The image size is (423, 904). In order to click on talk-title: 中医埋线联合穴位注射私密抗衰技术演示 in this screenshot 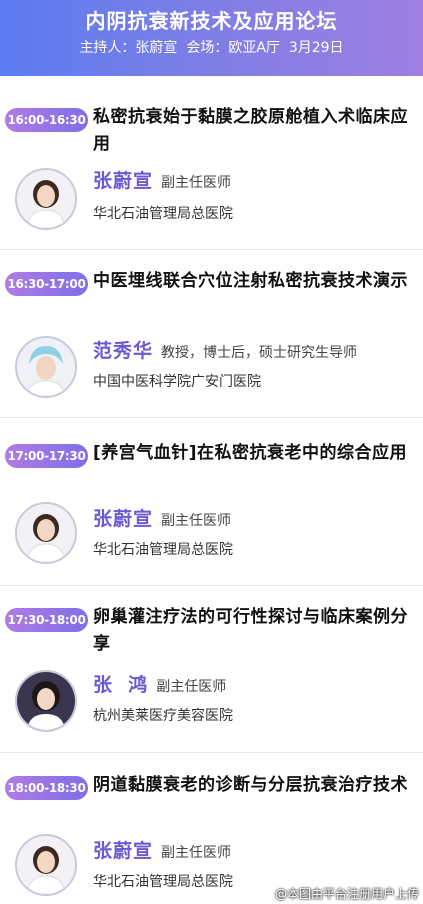, I will do `click(250, 281)`.